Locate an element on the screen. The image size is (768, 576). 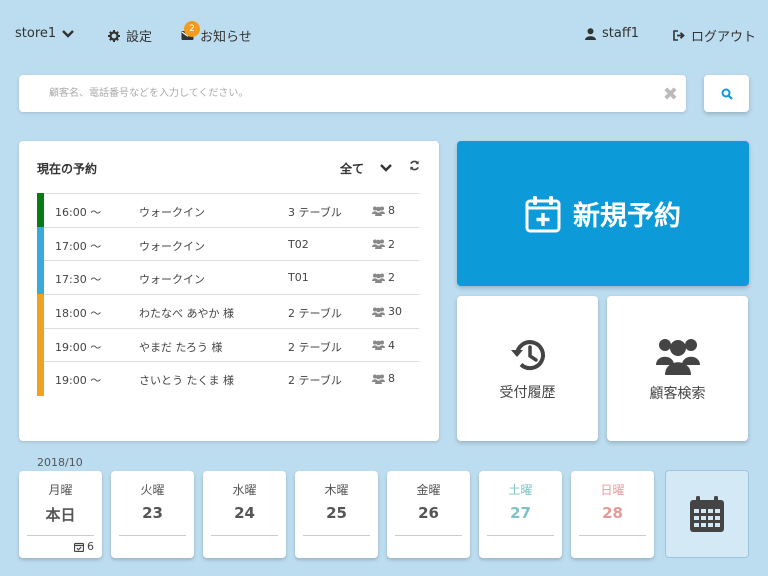
date-label: 本日 is located at coordinates (60, 515).